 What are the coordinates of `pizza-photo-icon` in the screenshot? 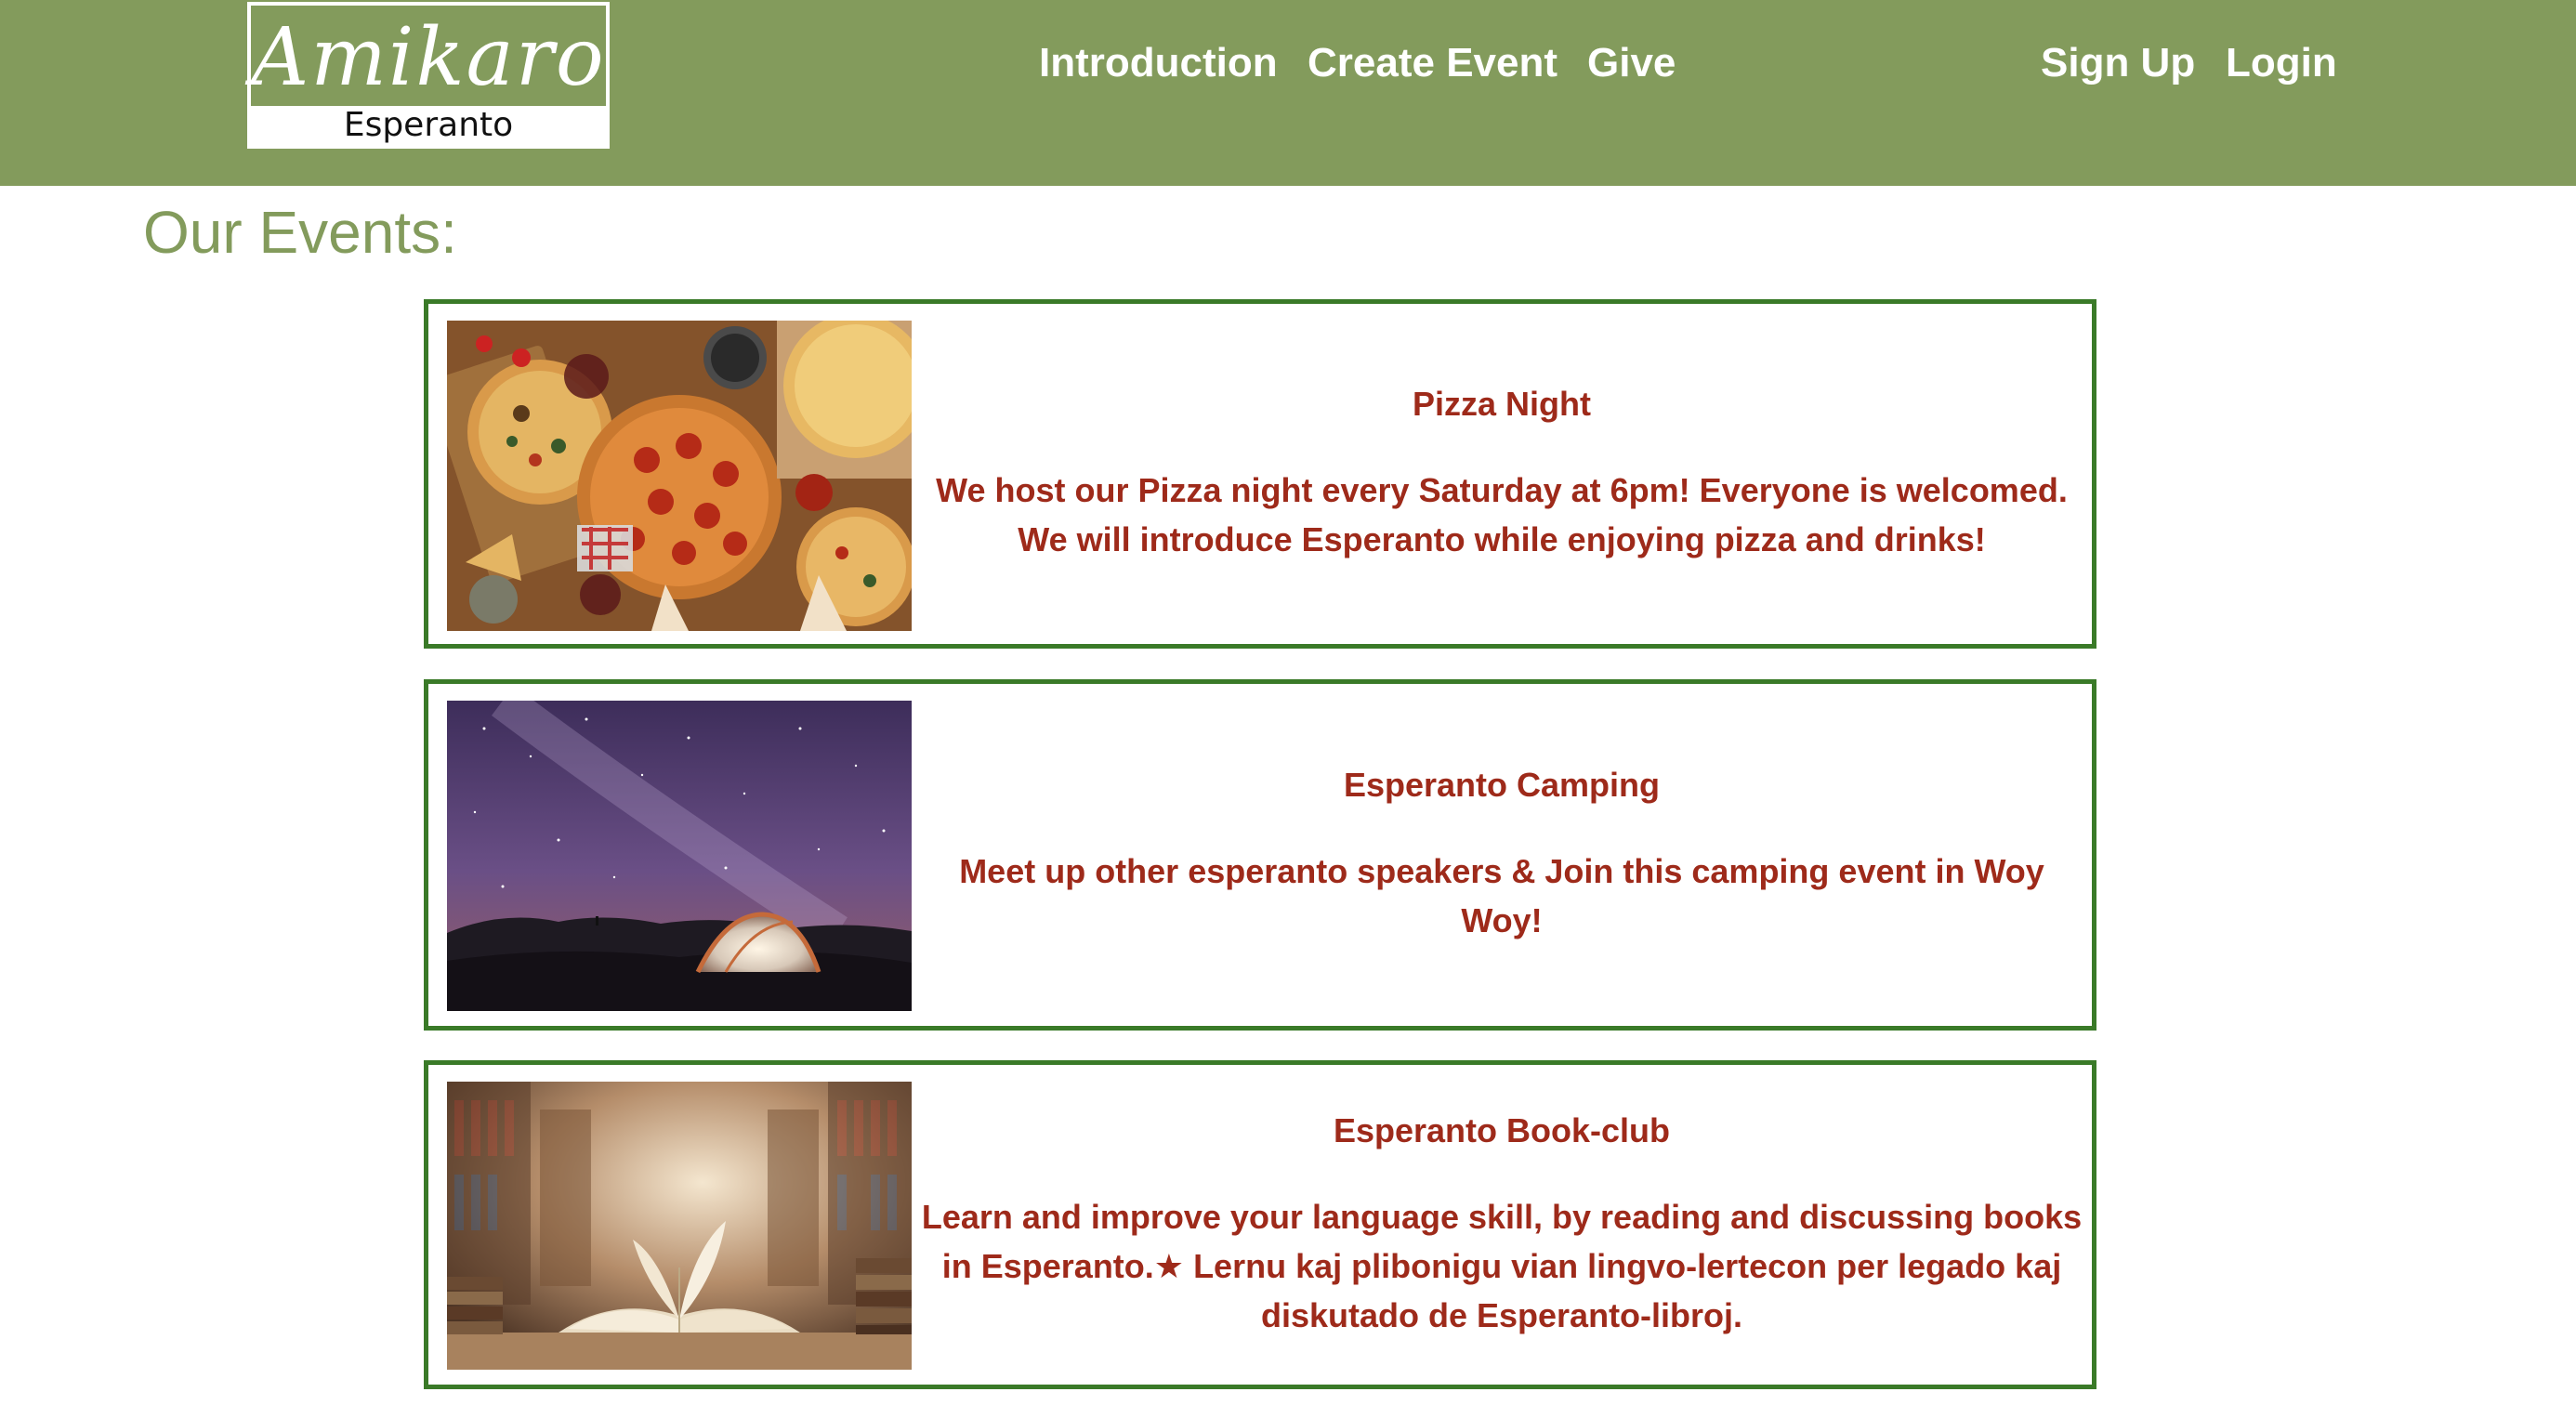 It's located at (679, 476).